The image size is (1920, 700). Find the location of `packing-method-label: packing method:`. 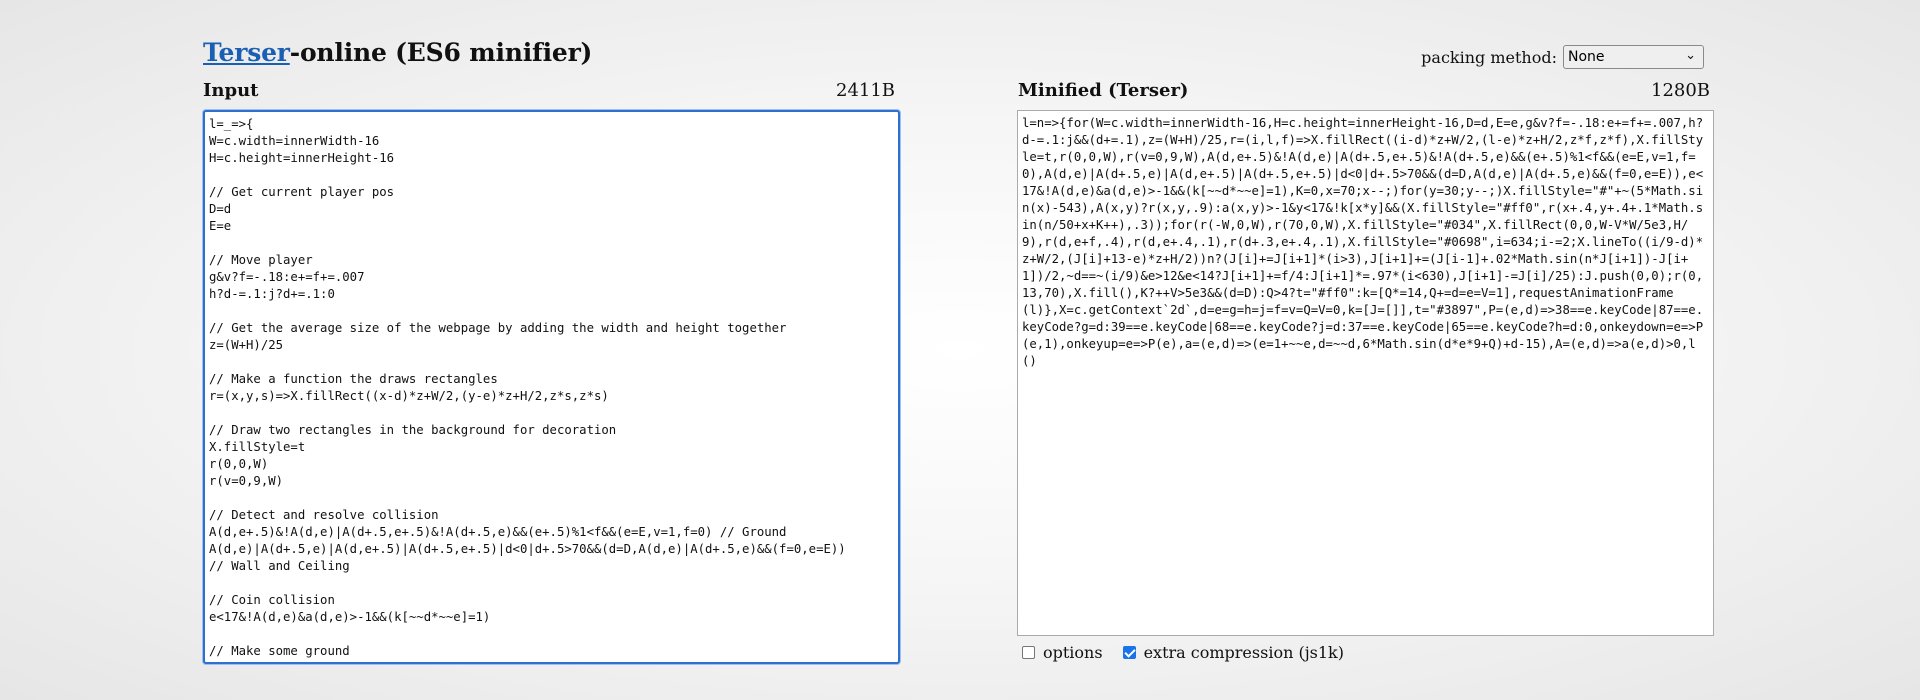

packing-method-label: packing method: is located at coordinates (1489, 57).